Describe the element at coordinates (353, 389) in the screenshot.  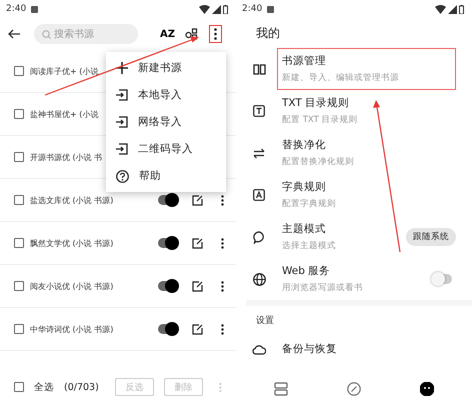
I see `compass-icon` at that location.